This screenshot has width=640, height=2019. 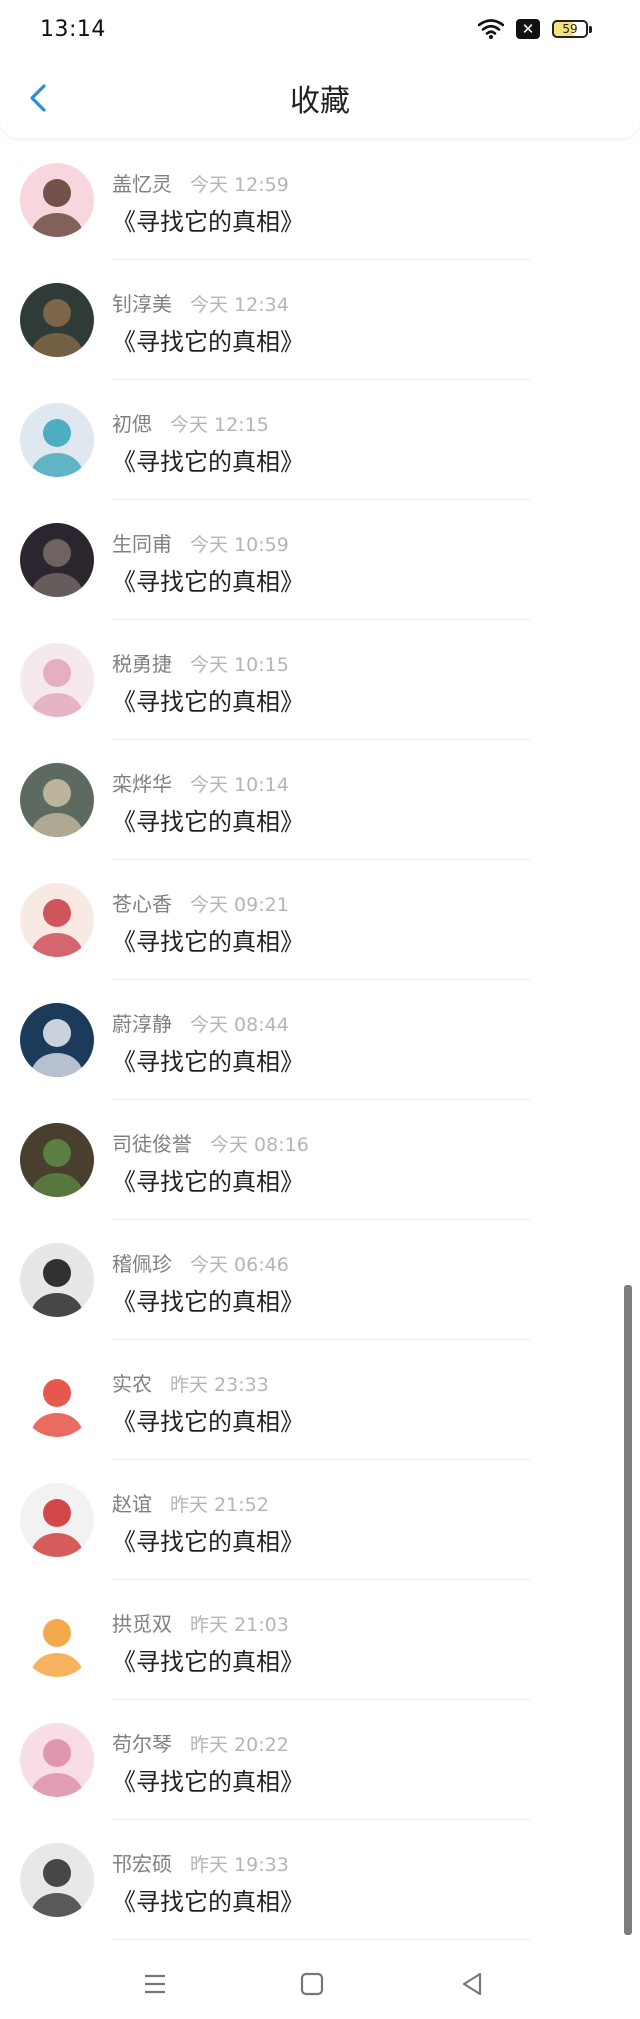 I want to click on item-meta: 栾烨华 今天 10:14, so click(x=200, y=782).